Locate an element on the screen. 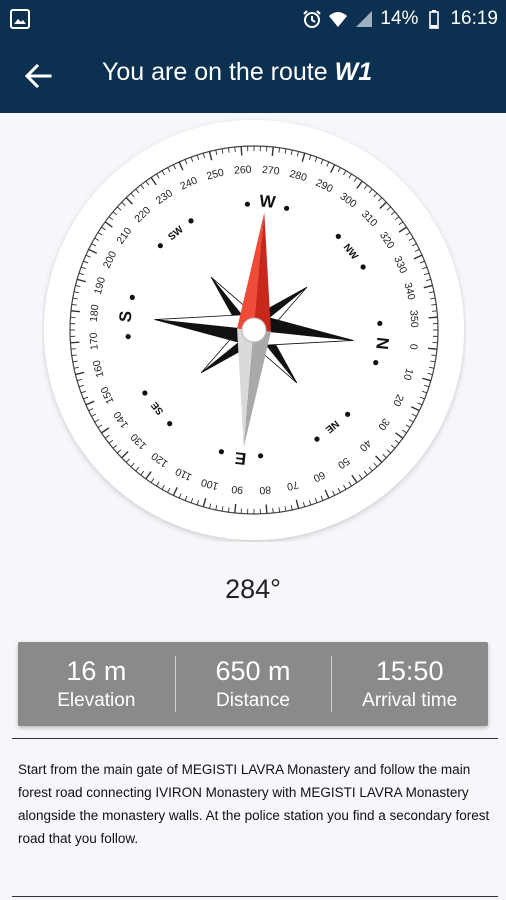 This screenshot has height=900, width=506. needle-pivot is located at coordinates (254, 330).